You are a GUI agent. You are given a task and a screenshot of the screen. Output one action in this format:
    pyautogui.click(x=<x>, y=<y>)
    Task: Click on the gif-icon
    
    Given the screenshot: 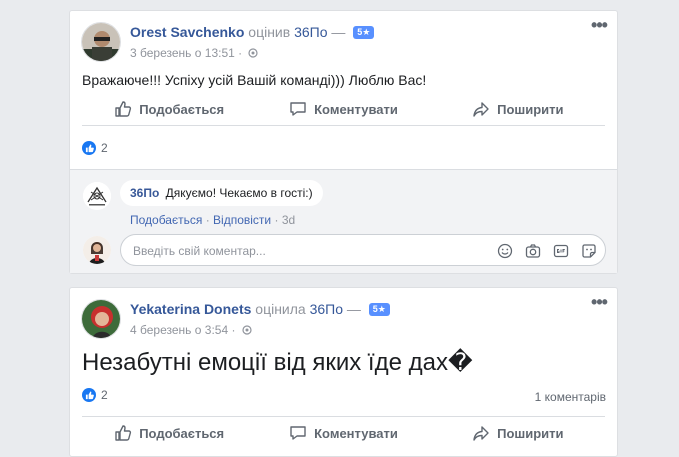 What is the action you would take?
    pyautogui.click(x=560, y=250)
    